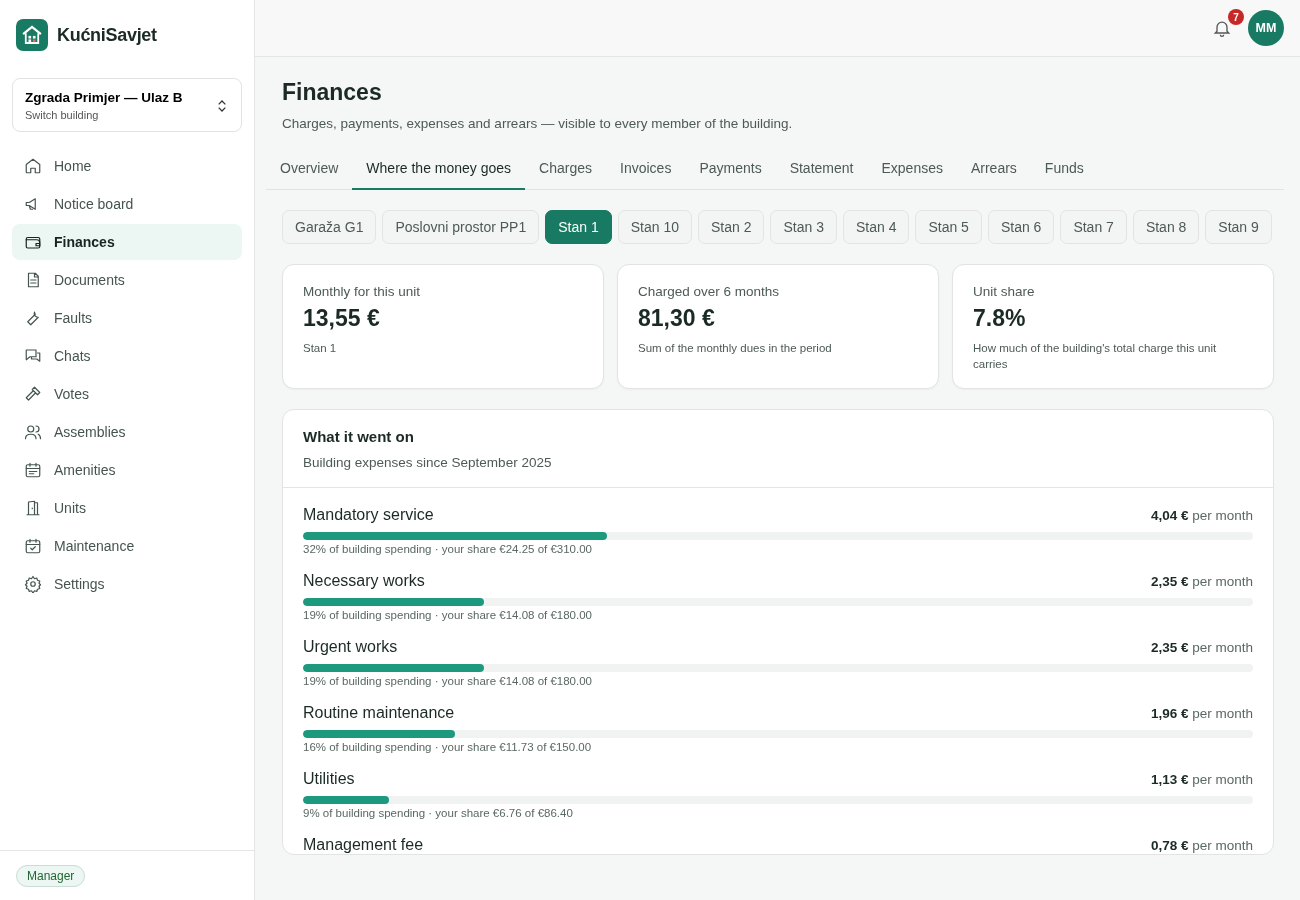 The height and width of the screenshot is (900, 1300). What do you see at coordinates (33, 470) in the screenshot?
I see `calendar-icon` at bounding box center [33, 470].